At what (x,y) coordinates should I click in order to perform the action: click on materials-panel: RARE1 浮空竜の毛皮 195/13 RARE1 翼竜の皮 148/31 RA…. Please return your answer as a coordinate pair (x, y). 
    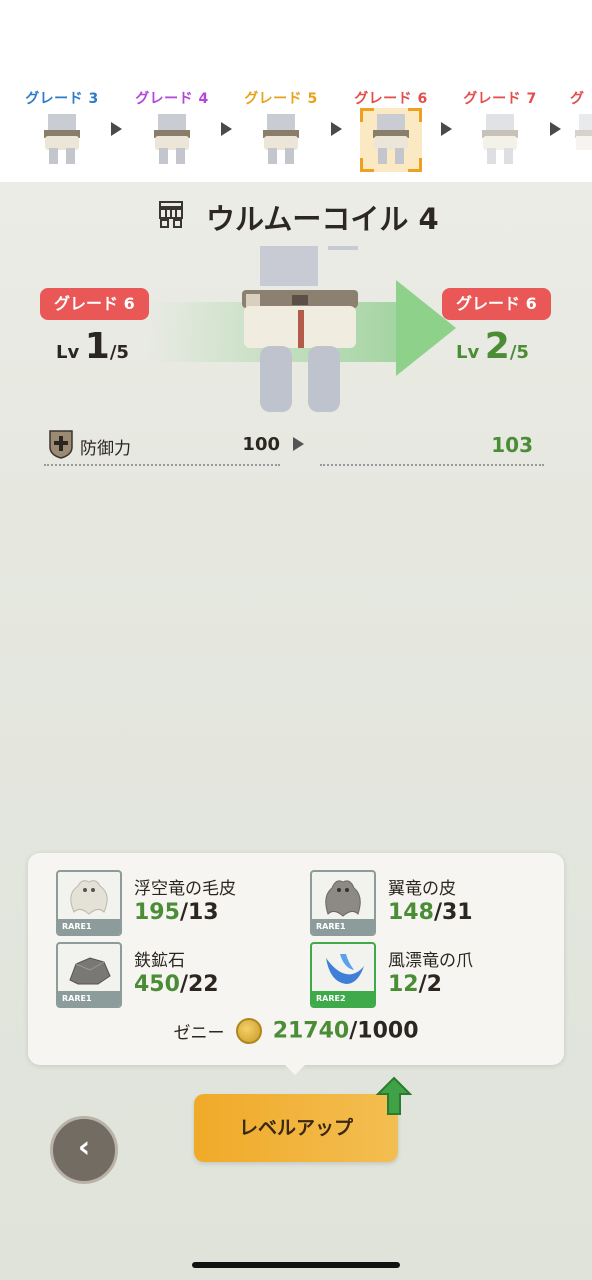
    Looking at the image, I should click on (296, 959).